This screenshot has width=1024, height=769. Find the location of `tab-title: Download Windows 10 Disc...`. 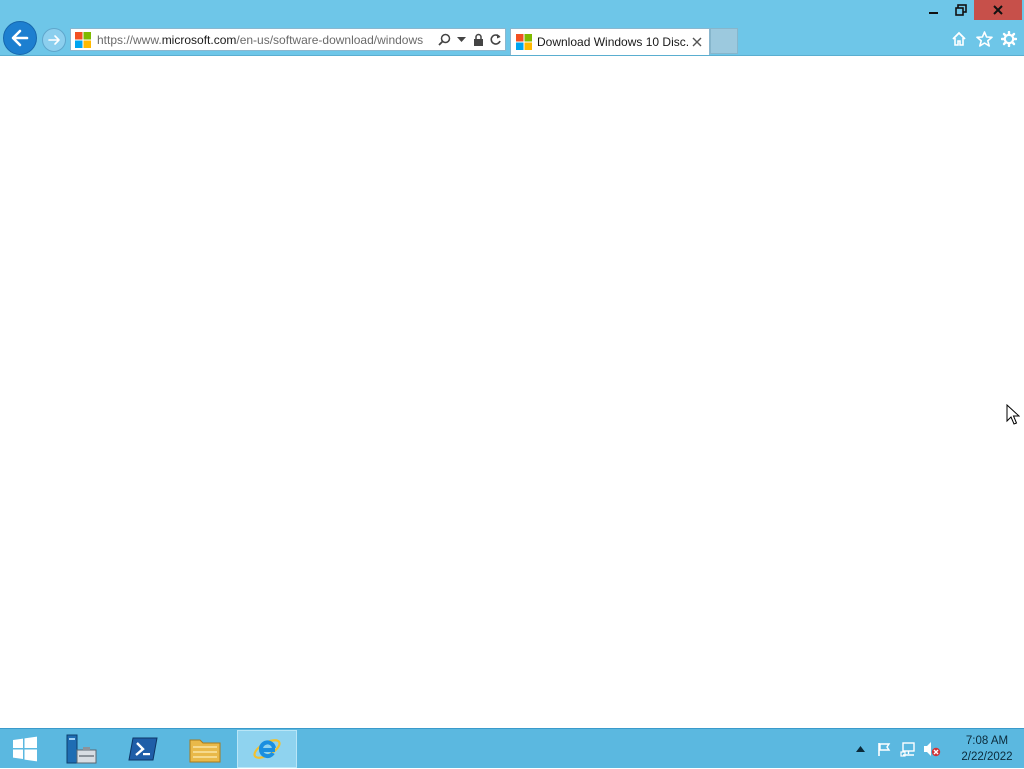

tab-title: Download Windows 10 Disc... is located at coordinates (613, 42).